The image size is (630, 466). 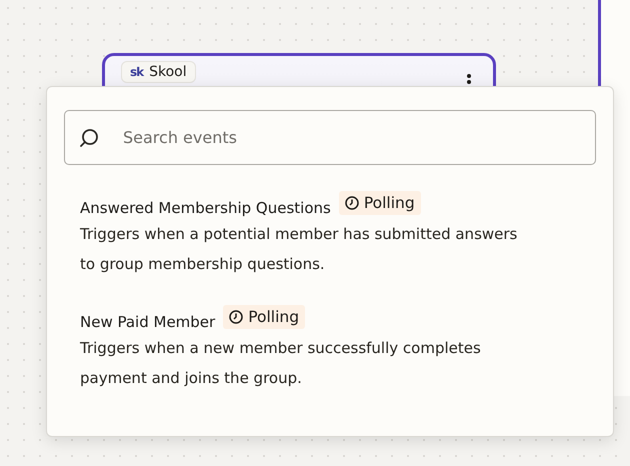 I want to click on search-input: Search events, so click(x=351, y=137).